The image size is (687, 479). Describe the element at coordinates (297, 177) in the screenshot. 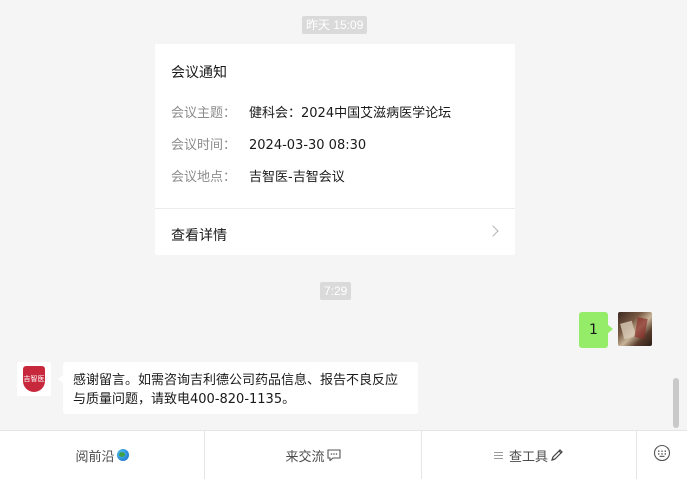

I see `card-row-value: 吉智医-吉智会议` at that location.